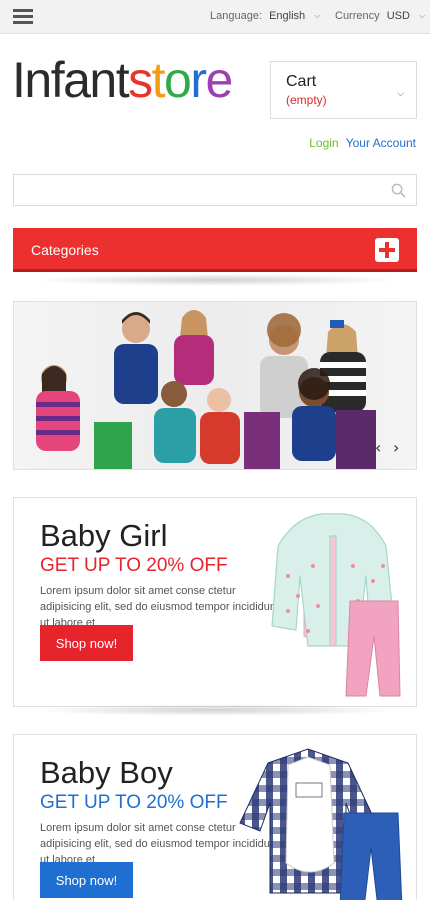 The width and height of the screenshot is (430, 900). I want to click on baby-girl-clothes-image, so click(336, 605).